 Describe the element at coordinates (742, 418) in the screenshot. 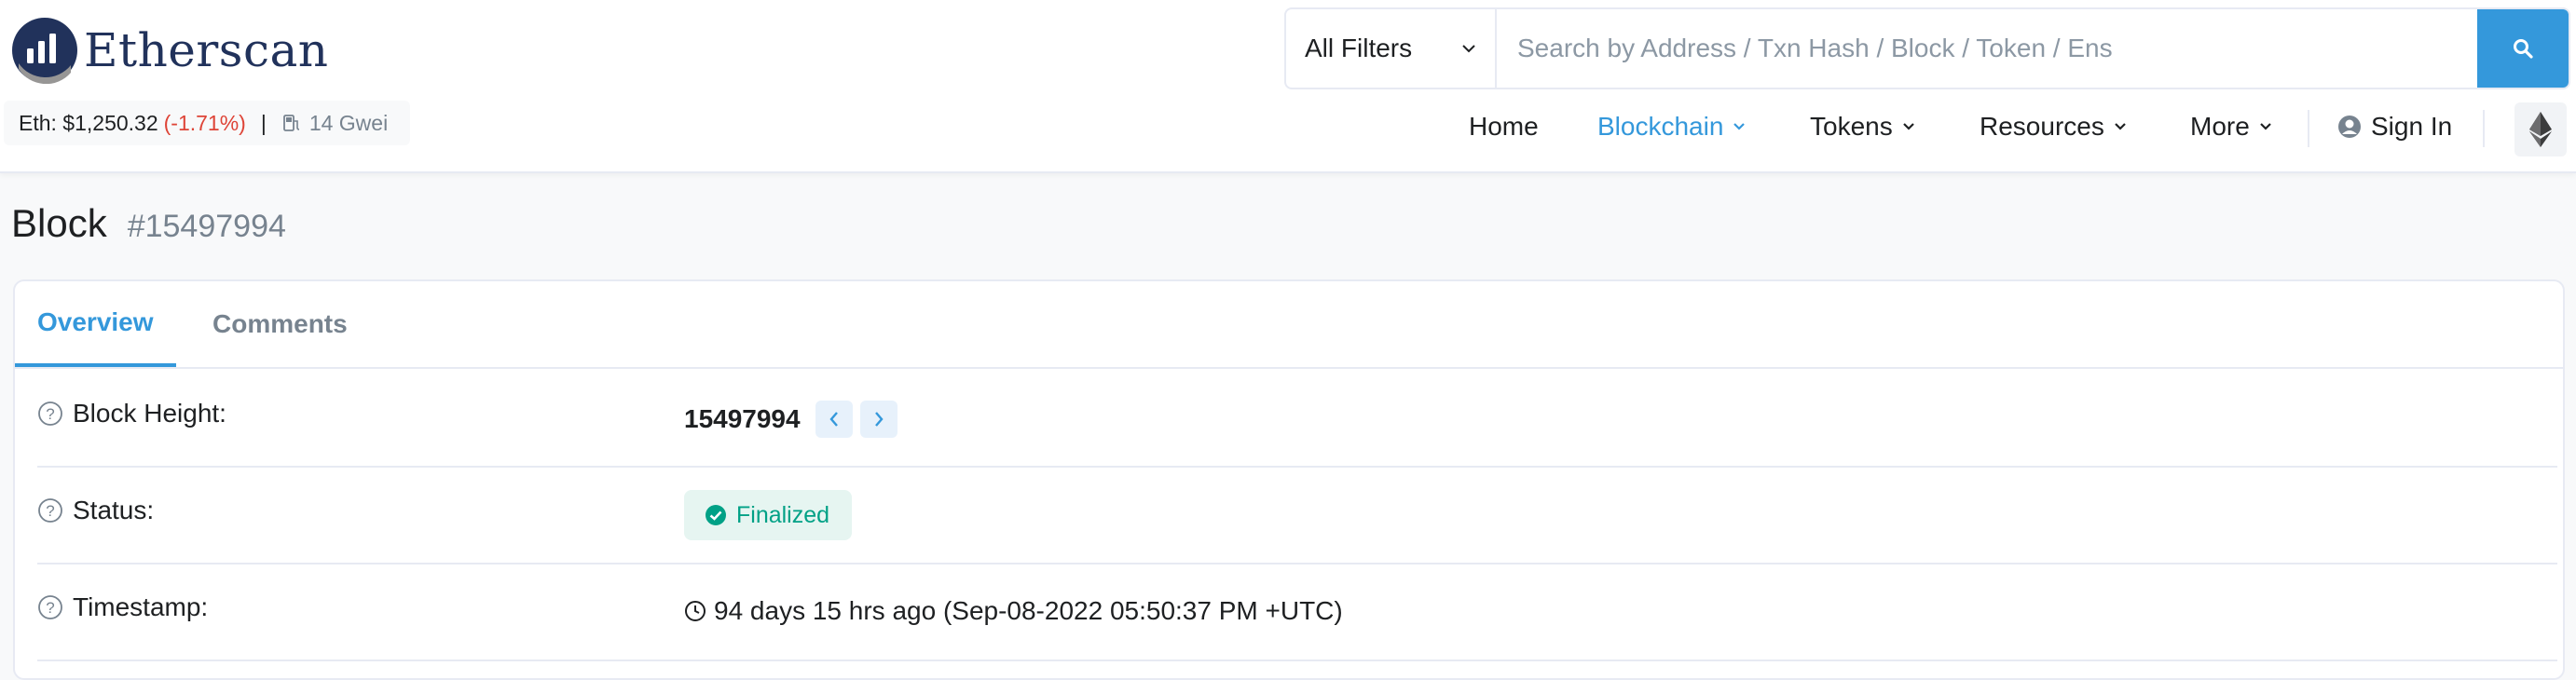

I see `block-height-value: 15497994` at that location.